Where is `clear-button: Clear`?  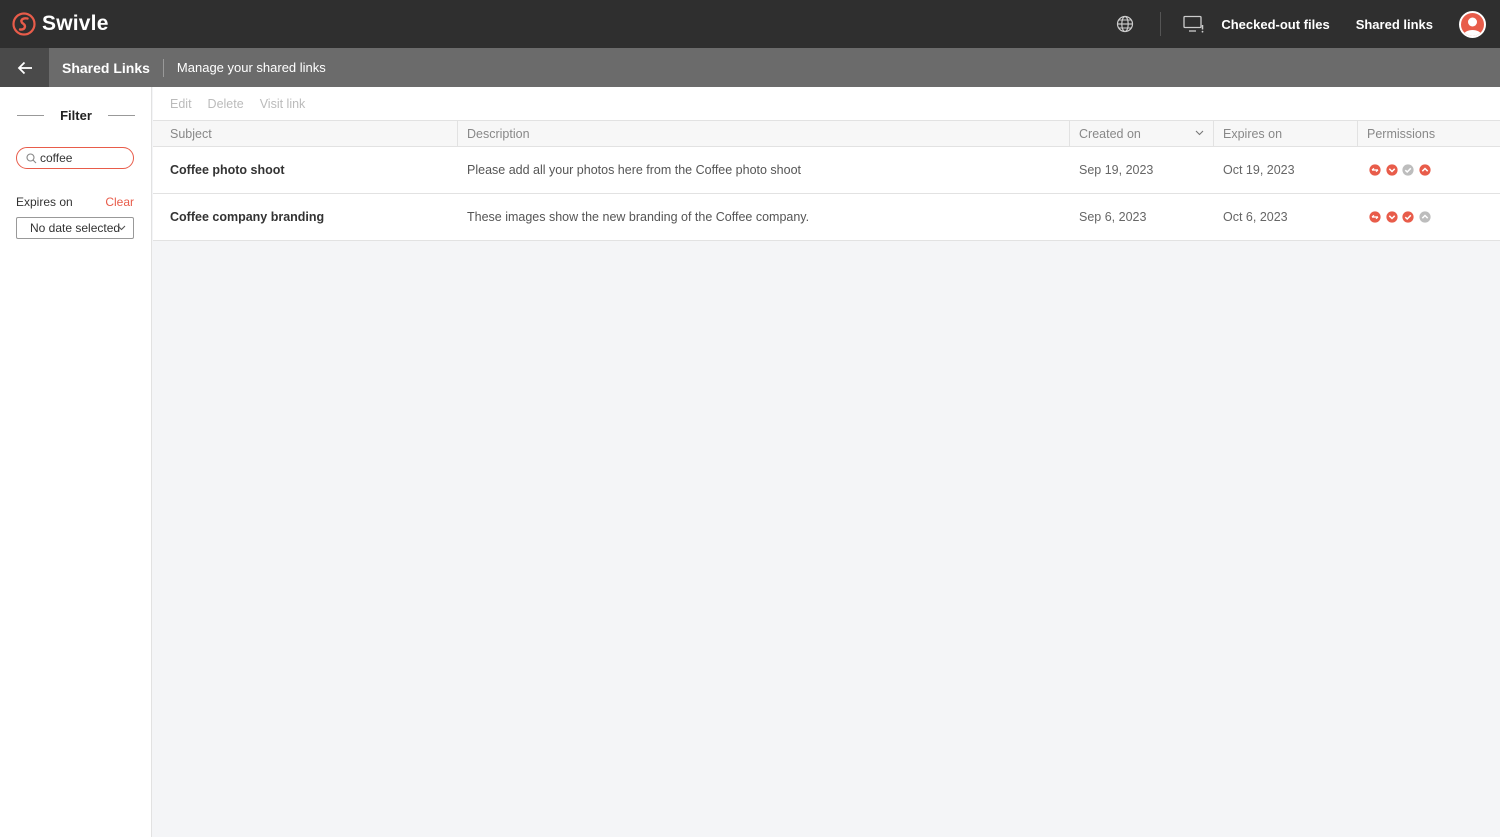 clear-button: Clear is located at coordinates (119, 202).